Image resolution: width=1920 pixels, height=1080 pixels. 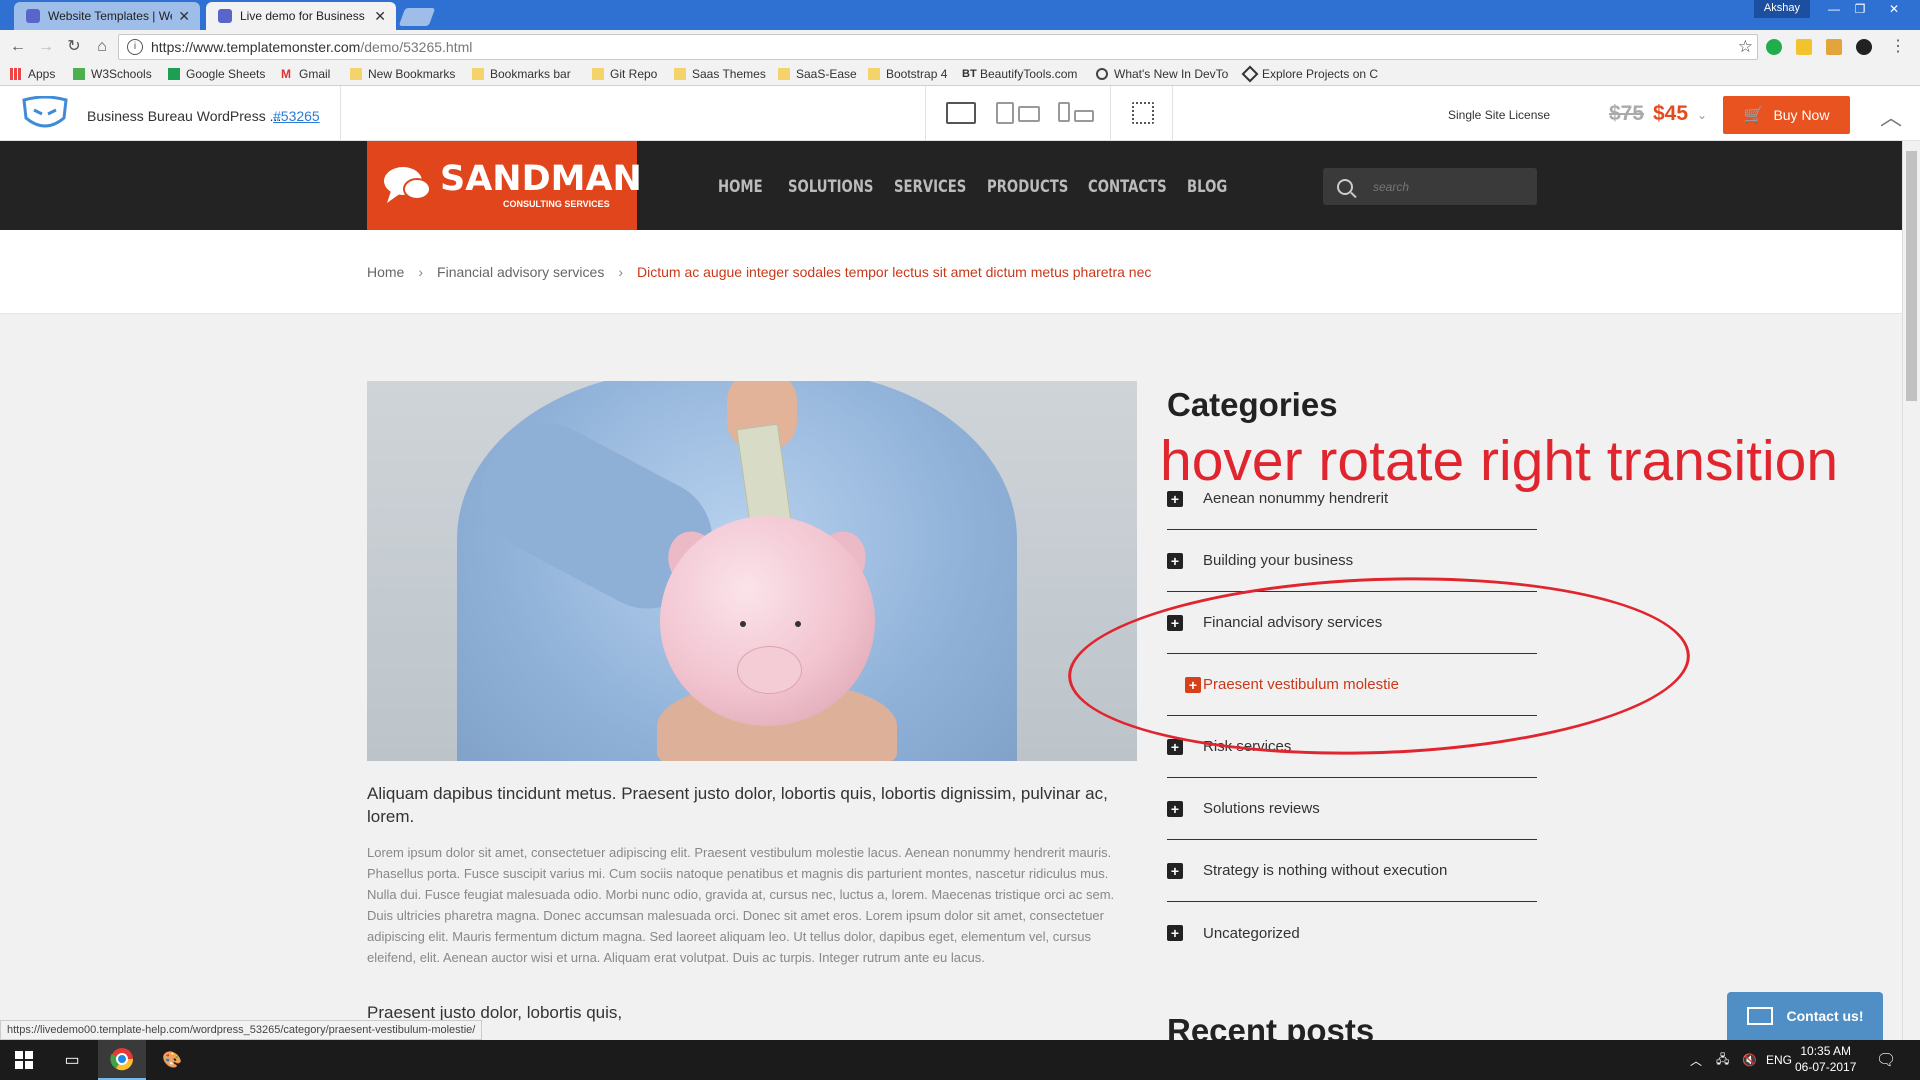 I want to click on menu-item-products: PRODUCTS, so click(x=1027, y=187).